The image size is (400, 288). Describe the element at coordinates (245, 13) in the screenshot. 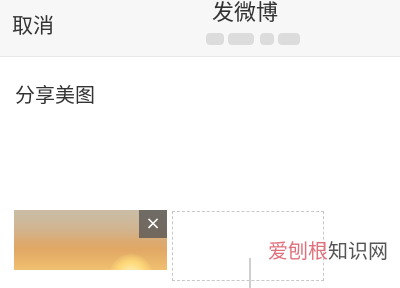

I see `page-title: 发微博` at that location.